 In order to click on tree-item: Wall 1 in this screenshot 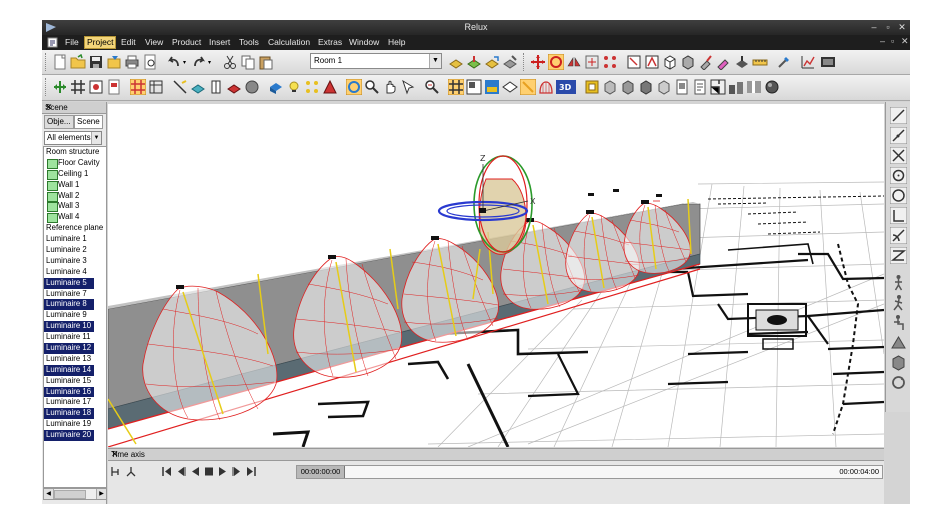, I will do `click(75, 185)`.